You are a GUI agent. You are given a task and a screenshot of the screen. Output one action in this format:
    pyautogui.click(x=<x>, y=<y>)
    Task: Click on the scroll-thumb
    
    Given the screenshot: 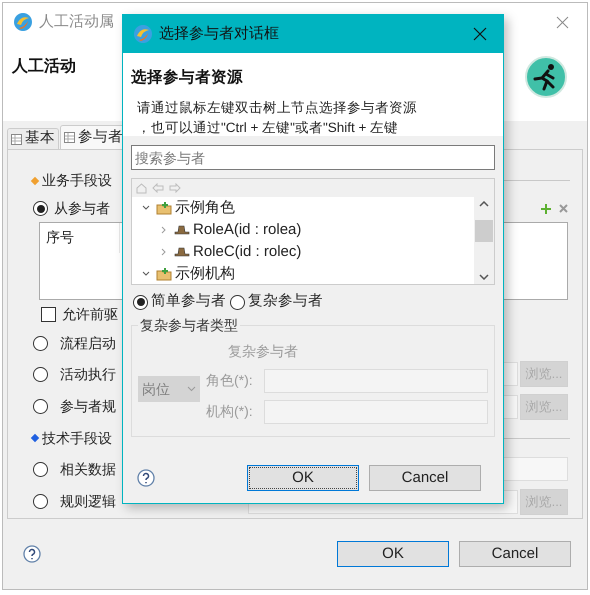 What is the action you would take?
    pyautogui.click(x=484, y=231)
    